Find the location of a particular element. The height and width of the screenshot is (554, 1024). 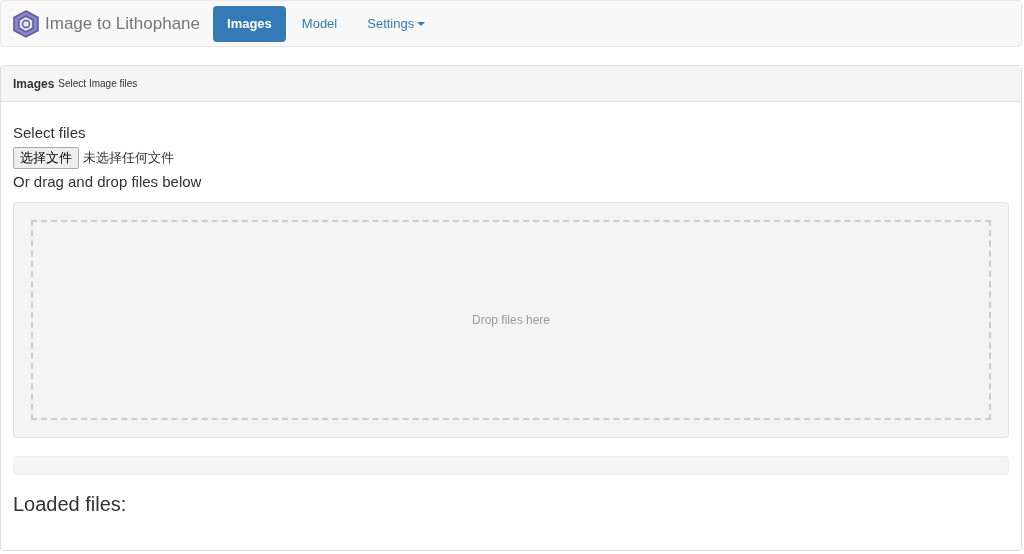

panel-subtitle: Select Image files is located at coordinates (98, 83).